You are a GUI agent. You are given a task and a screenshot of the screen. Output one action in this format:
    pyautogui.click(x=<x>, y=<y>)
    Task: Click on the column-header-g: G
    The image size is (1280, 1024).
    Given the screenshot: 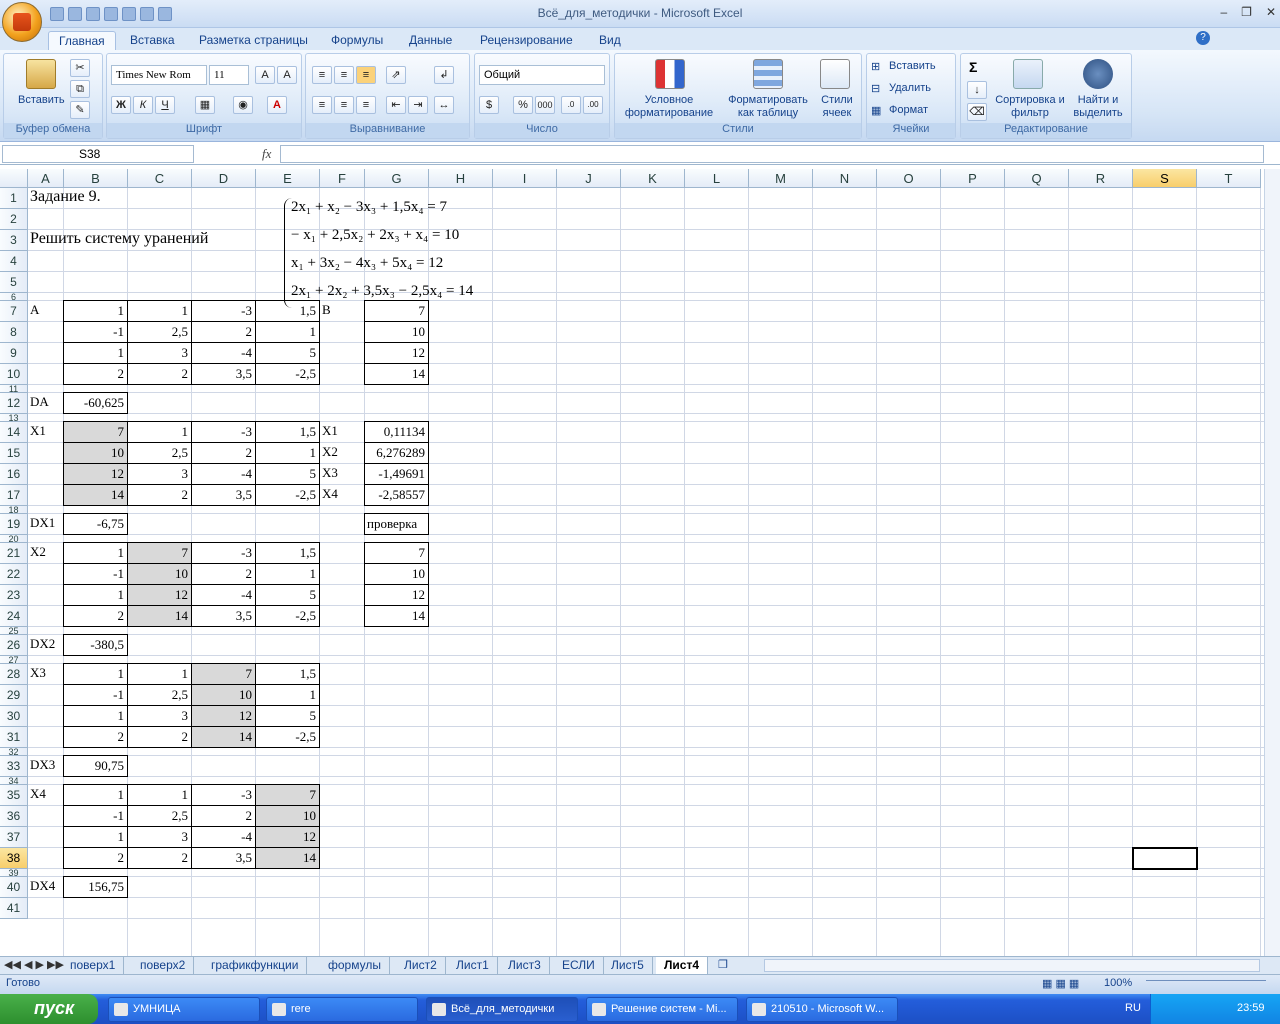 What is the action you would take?
    pyautogui.click(x=397, y=178)
    